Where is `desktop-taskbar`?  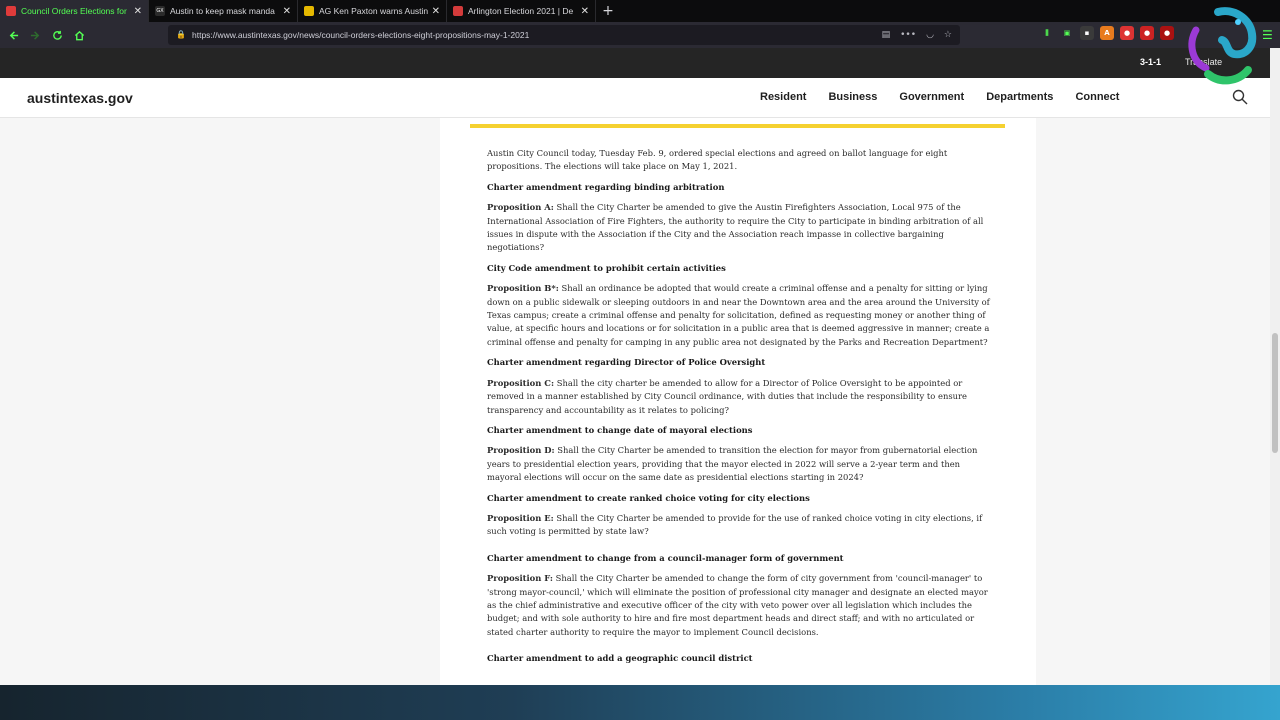 desktop-taskbar is located at coordinates (640, 702).